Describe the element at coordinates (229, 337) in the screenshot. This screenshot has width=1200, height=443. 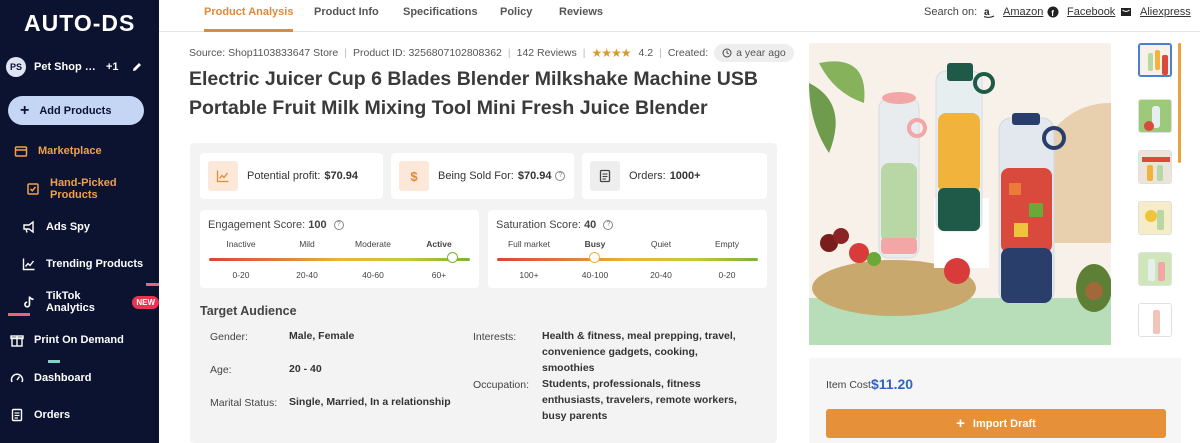
I see `gender-label: Gender:` at that location.